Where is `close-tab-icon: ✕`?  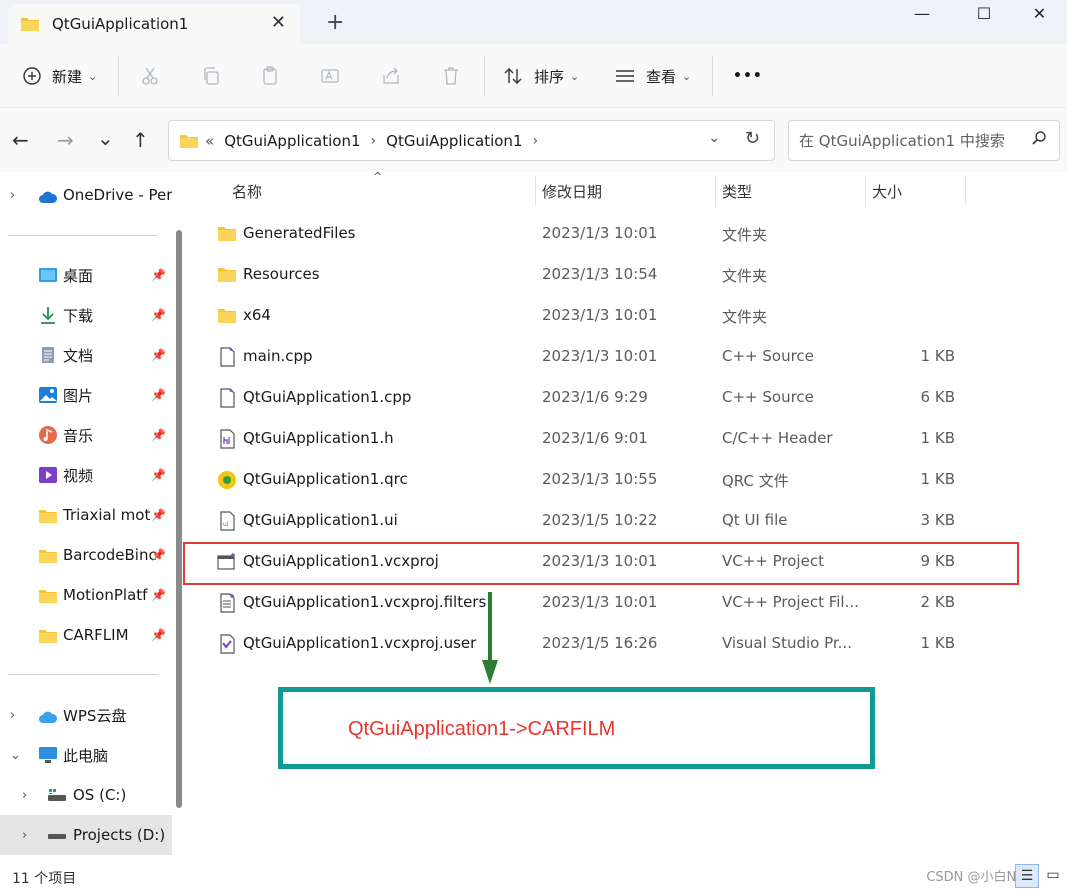
close-tab-icon: ✕ is located at coordinates (278, 22).